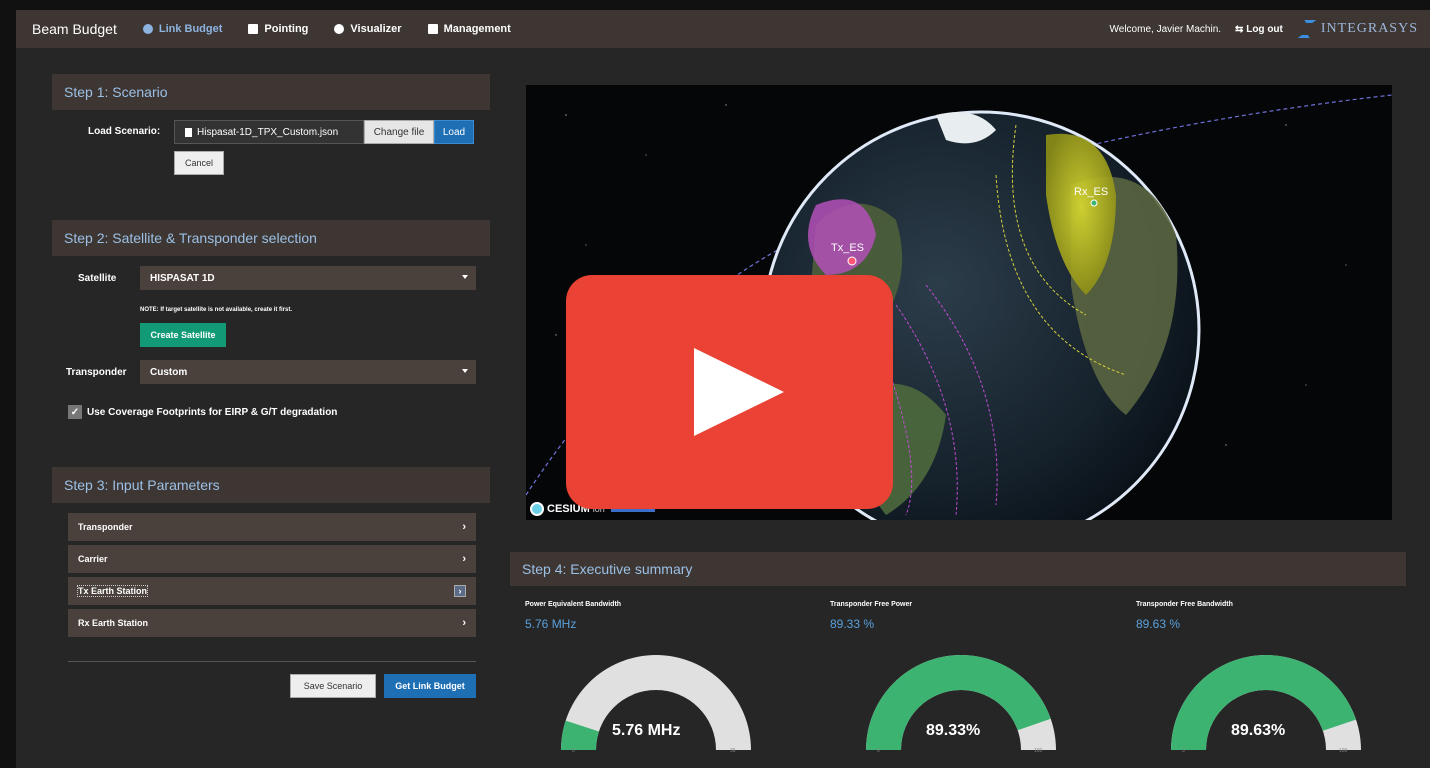  I want to click on tx-es-label: Tx_ES, so click(847, 248).